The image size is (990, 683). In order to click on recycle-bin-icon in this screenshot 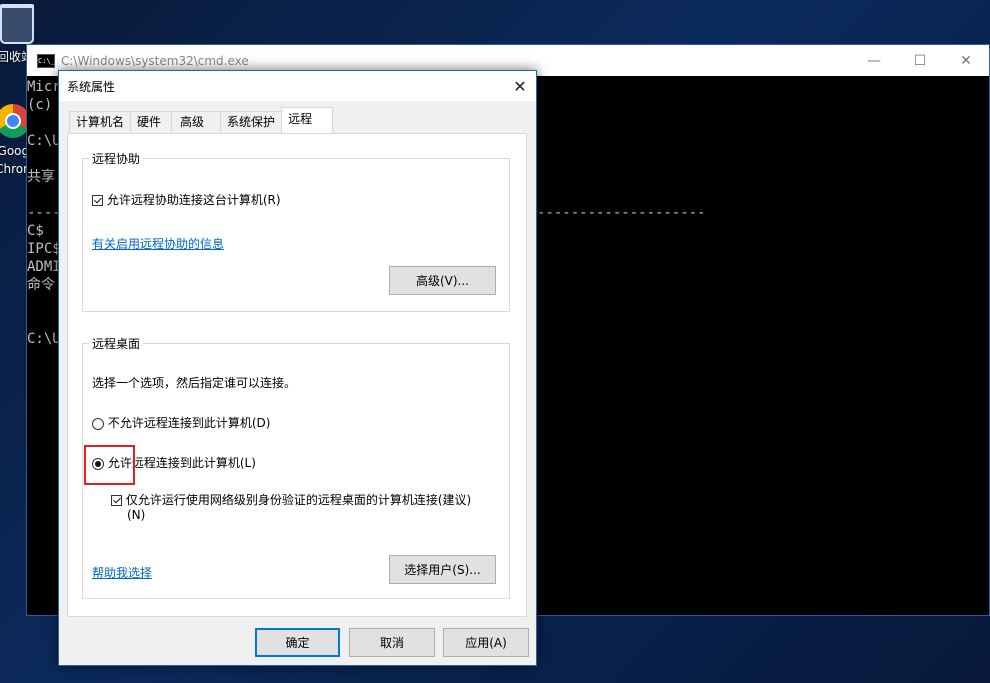, I will do `click(17, 24)`.